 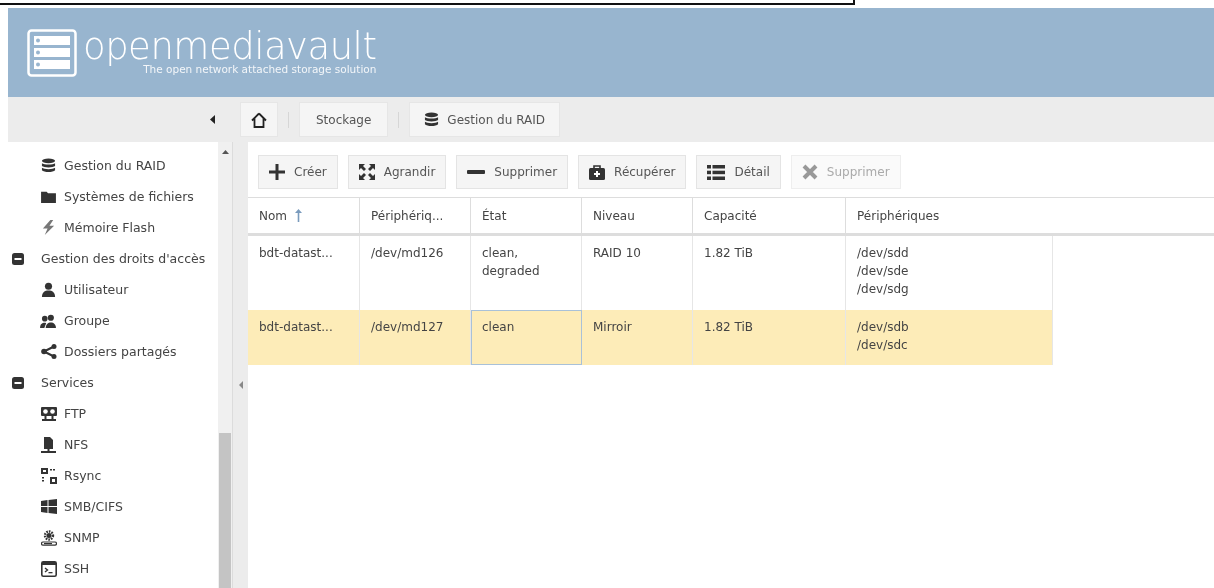 I want to click on sidebar-item: NFS, so click(x=113, y=444).